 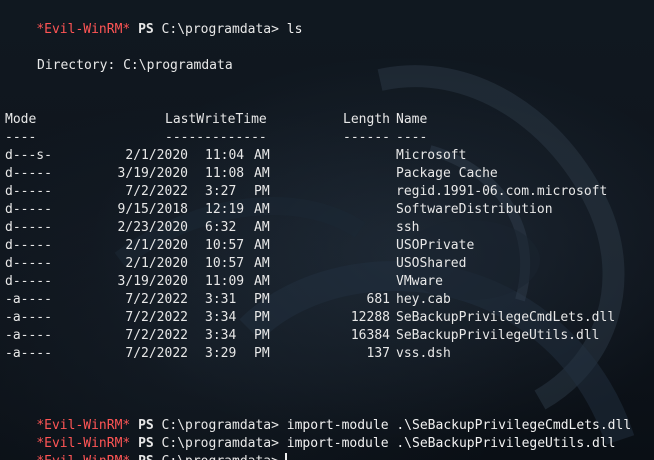 What do you see at coordinates (431, 263) in the screenshot?
I see `row-name: USOShared` at bounding box center [431, 263].